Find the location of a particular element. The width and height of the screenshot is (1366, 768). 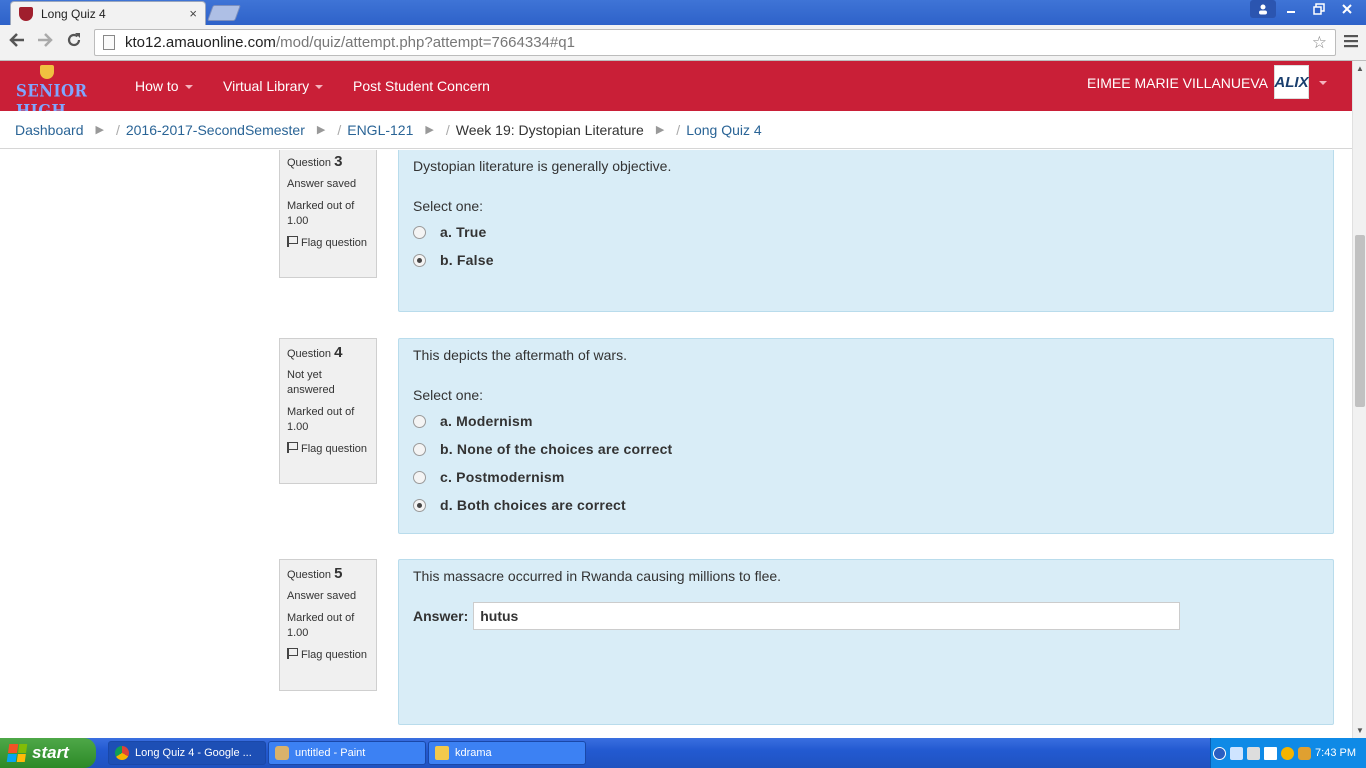

user-menu-caret-icon is located at coordinates (1323, 83).